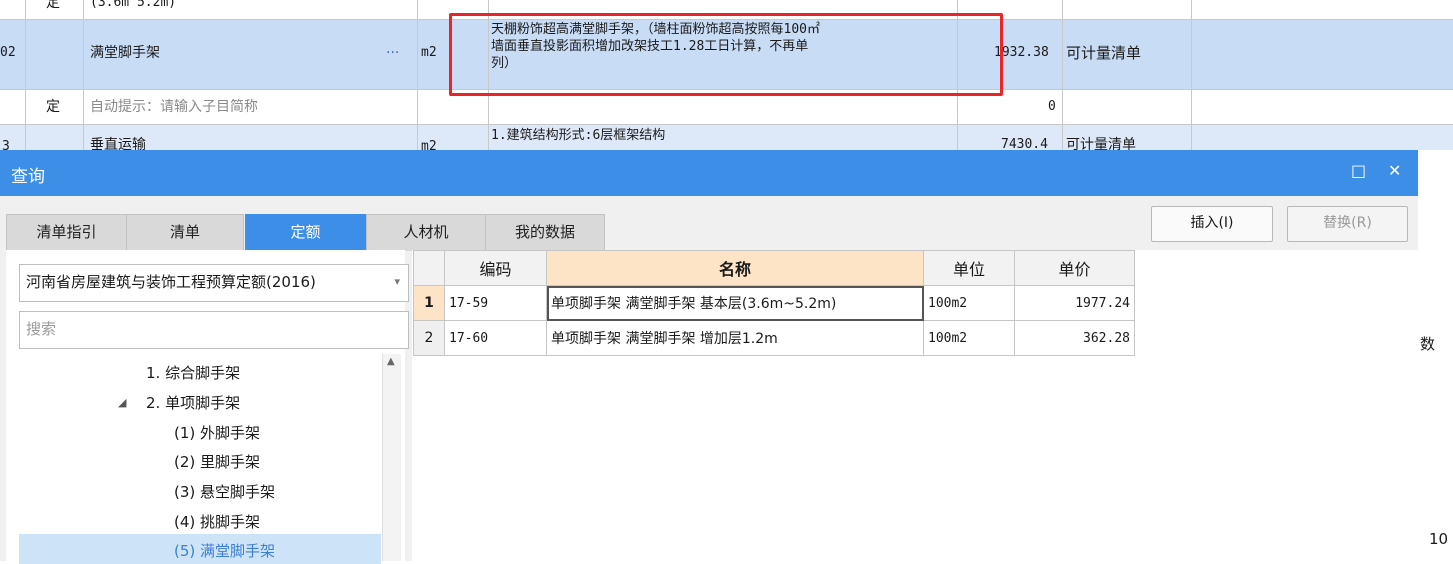  I want to click on cell-code: 17-59, so click(495, 303).